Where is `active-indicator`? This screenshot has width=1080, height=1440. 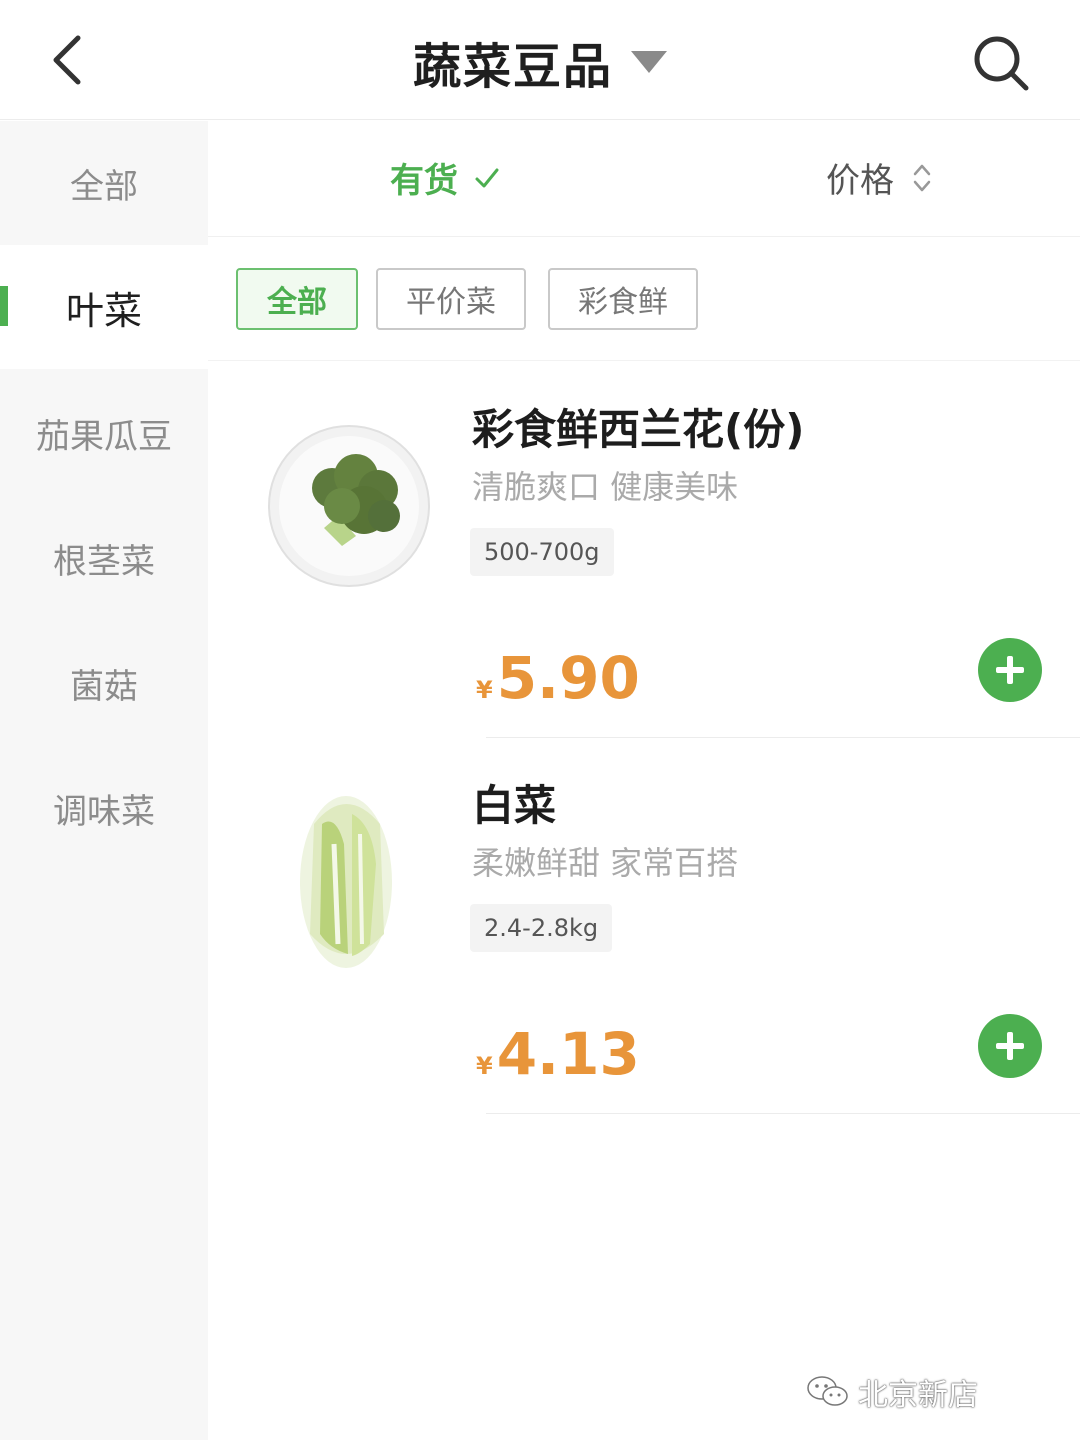
active-indicator is located at coordinates (4, 306).